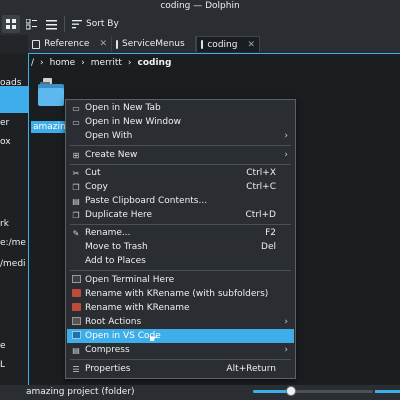 This screenshot has width=400, height=400. I want to click on sort-by-button: Sort By, so click(95, 24).